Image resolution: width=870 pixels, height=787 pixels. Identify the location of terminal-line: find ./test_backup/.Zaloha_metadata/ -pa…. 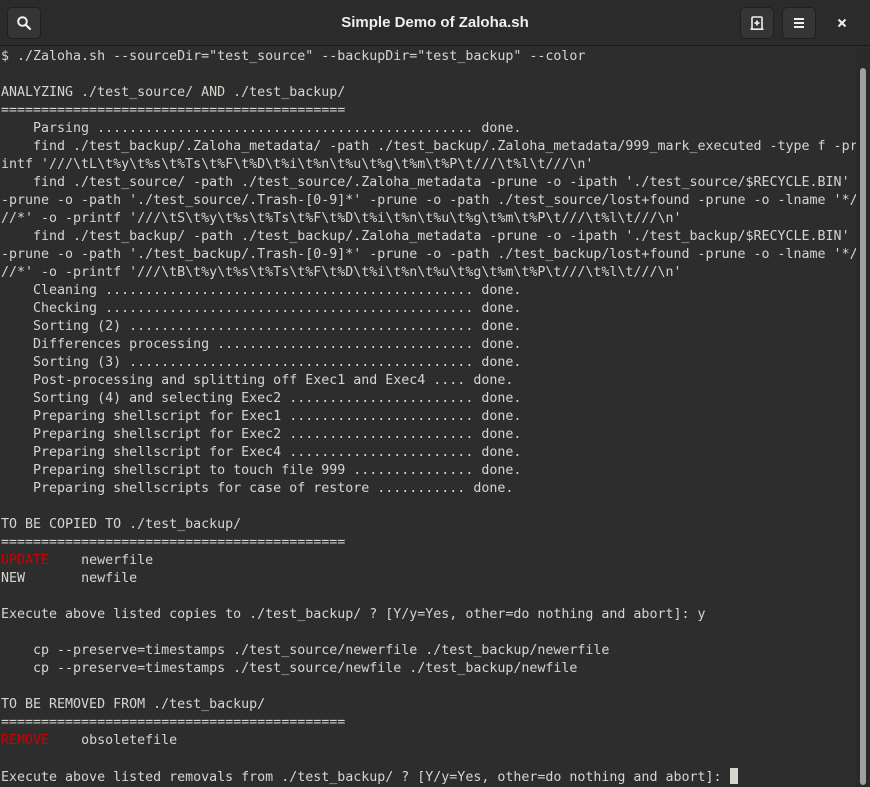
(428, 146).